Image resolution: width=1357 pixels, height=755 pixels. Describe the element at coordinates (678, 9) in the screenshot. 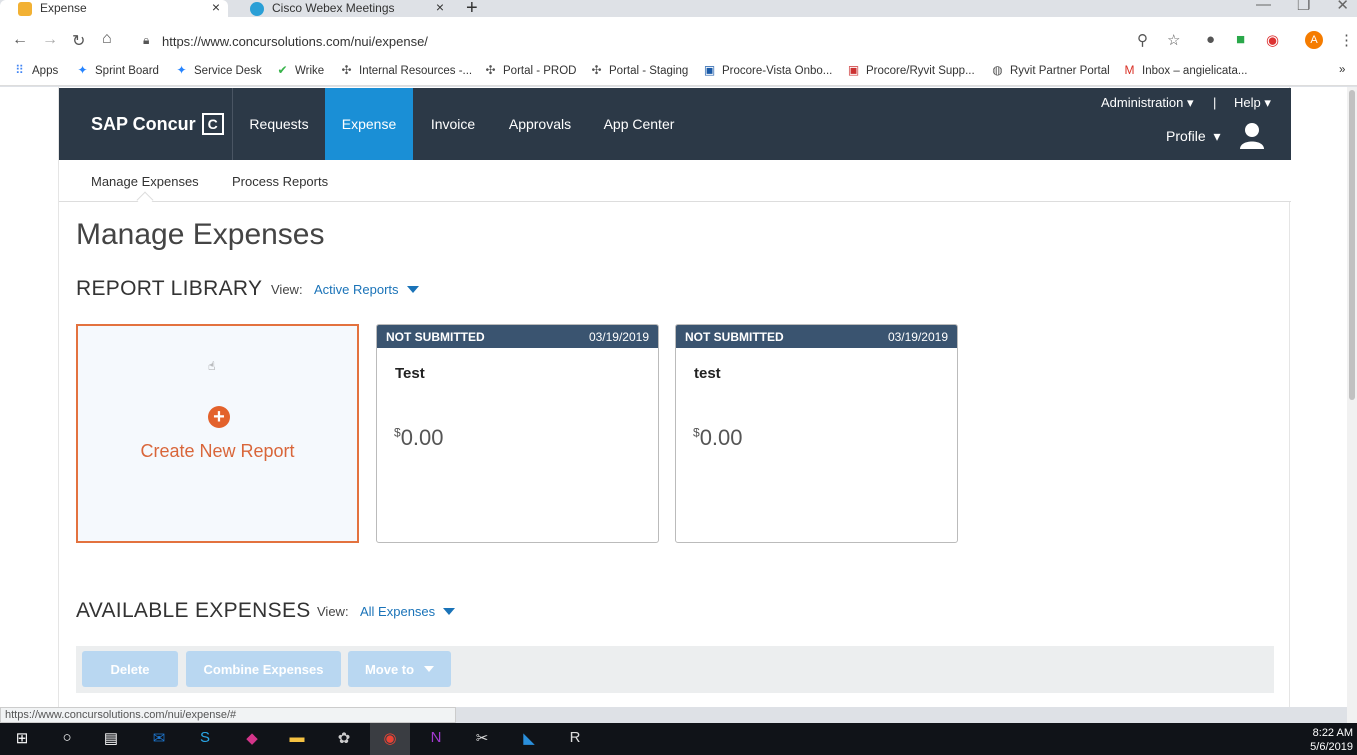

I see `tab-strip: Expense × Cisco Webex Meetings × + — ❐ ✕` at that location.